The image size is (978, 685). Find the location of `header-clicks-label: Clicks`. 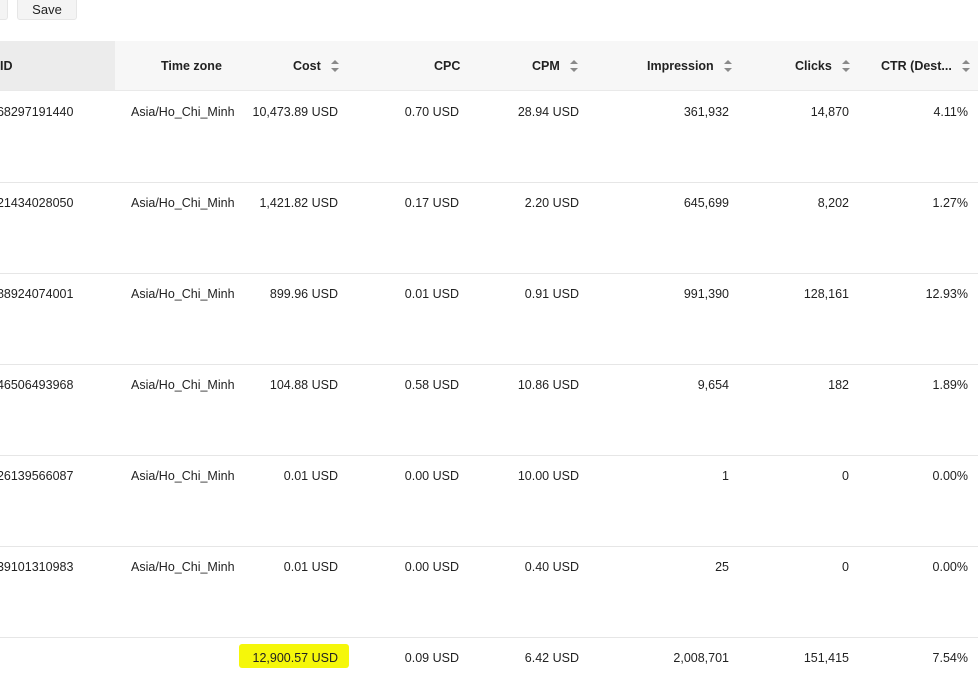

header-clicks-label: Clicks is located at coordinates (813, 65).